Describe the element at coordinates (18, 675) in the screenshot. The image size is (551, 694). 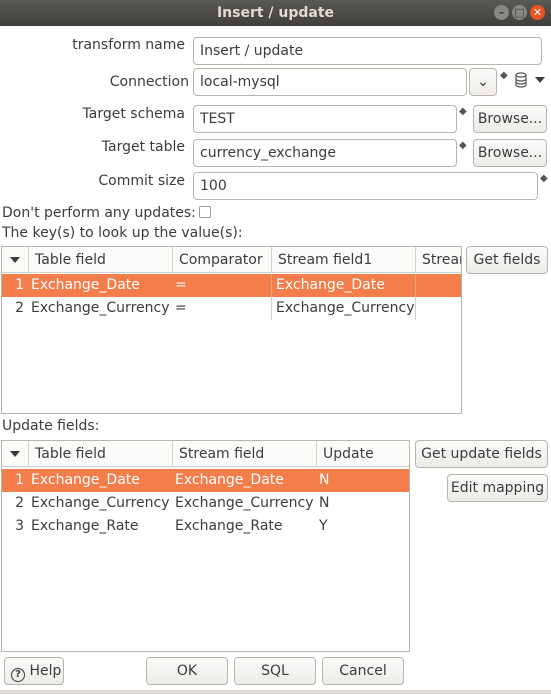
I see `help-icon: ?` at that location.